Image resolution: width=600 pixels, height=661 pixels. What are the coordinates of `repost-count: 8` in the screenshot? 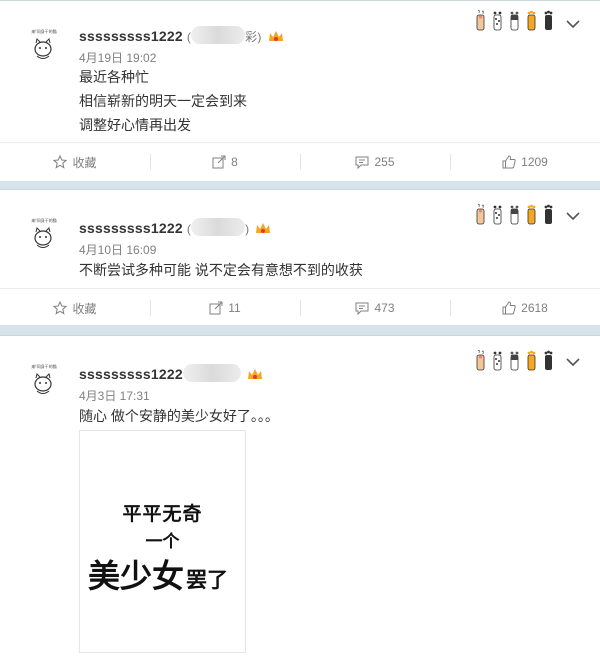 It's located at (234, 162).